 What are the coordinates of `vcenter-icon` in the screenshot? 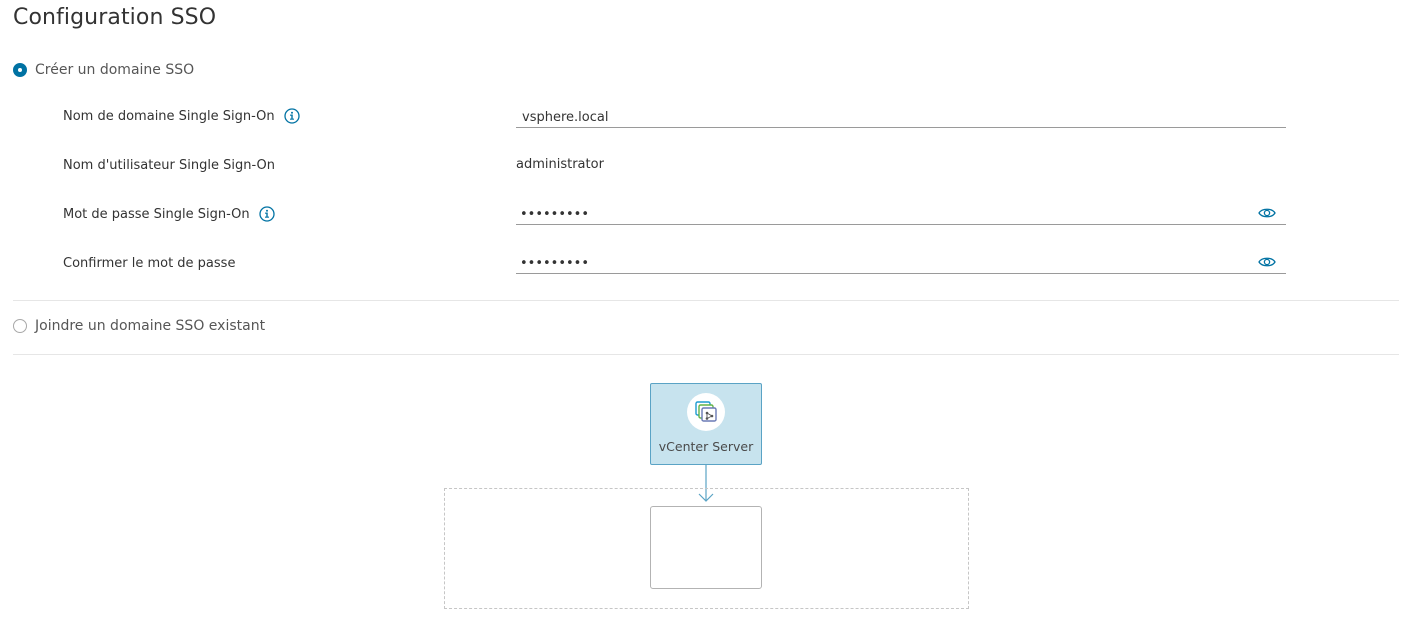 It's located at (706, 411).